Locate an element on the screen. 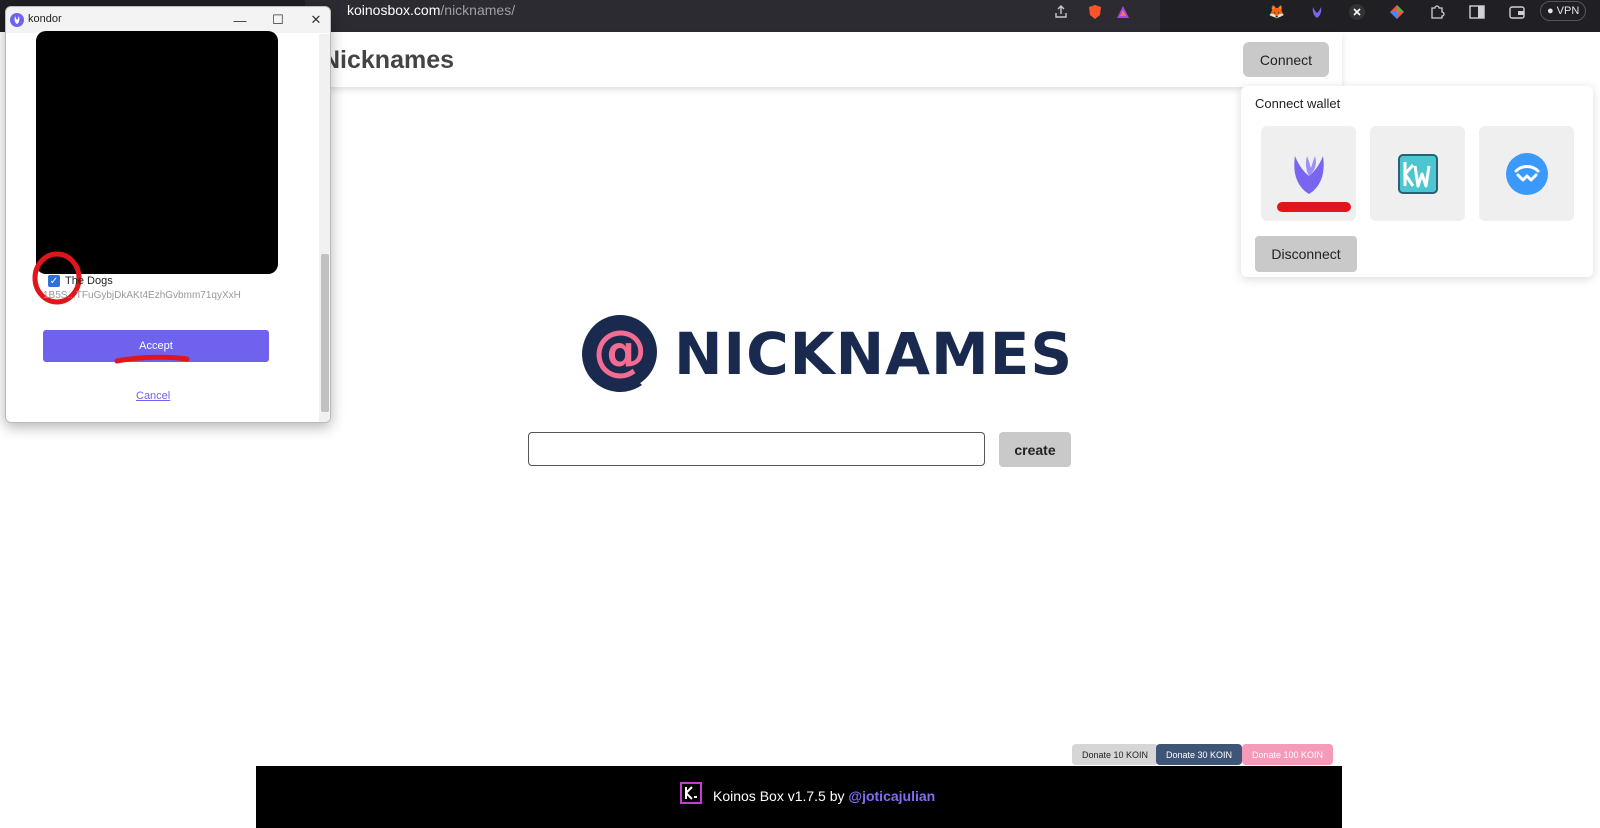 The height and width of the screenshot is (828, 1600). vpn-button: ● VPN is located at coordinates (1563, 11).